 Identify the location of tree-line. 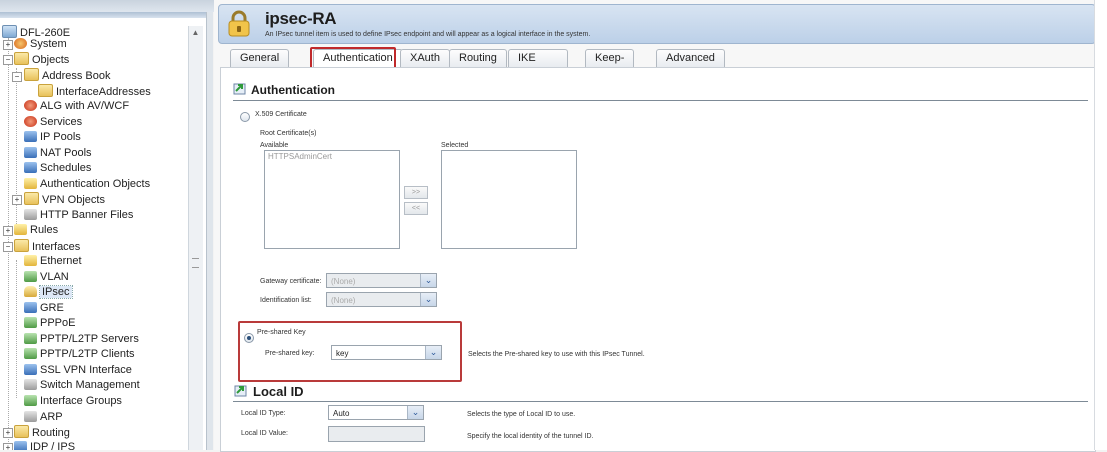
(16, 329).